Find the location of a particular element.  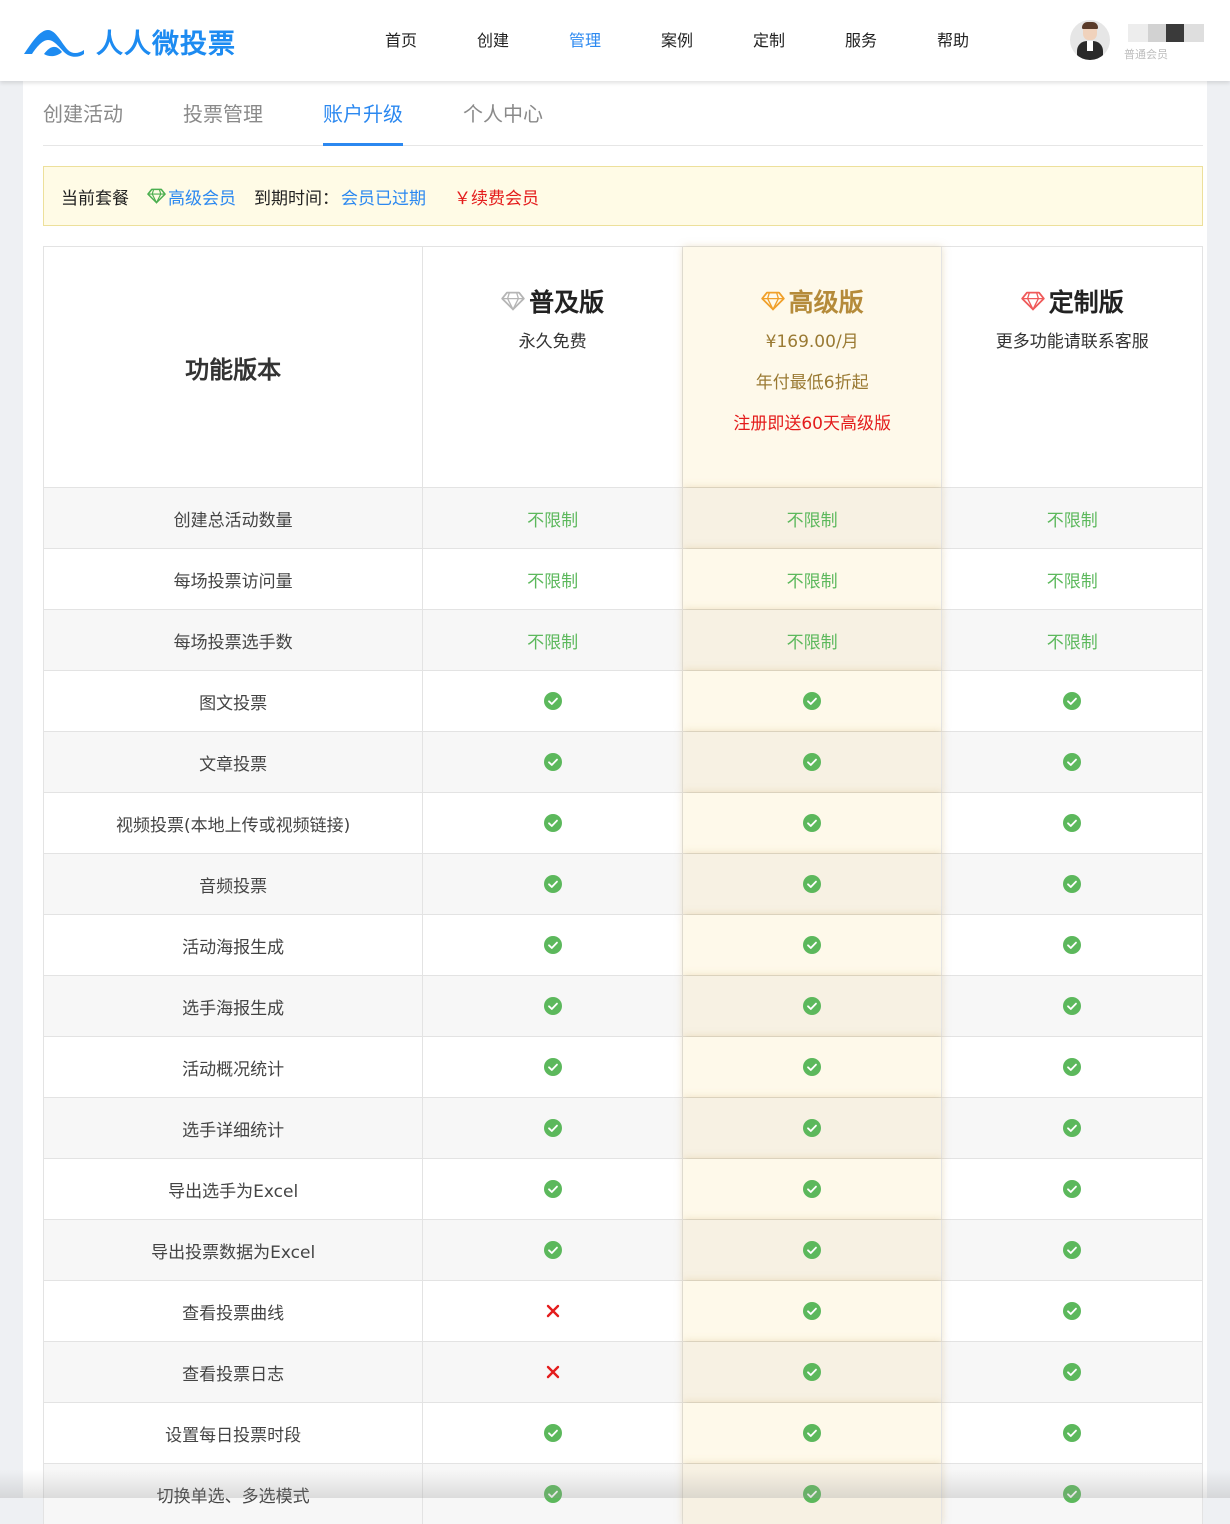

tab-personal-center: 个人中心 is located at coordinates (503, 113).